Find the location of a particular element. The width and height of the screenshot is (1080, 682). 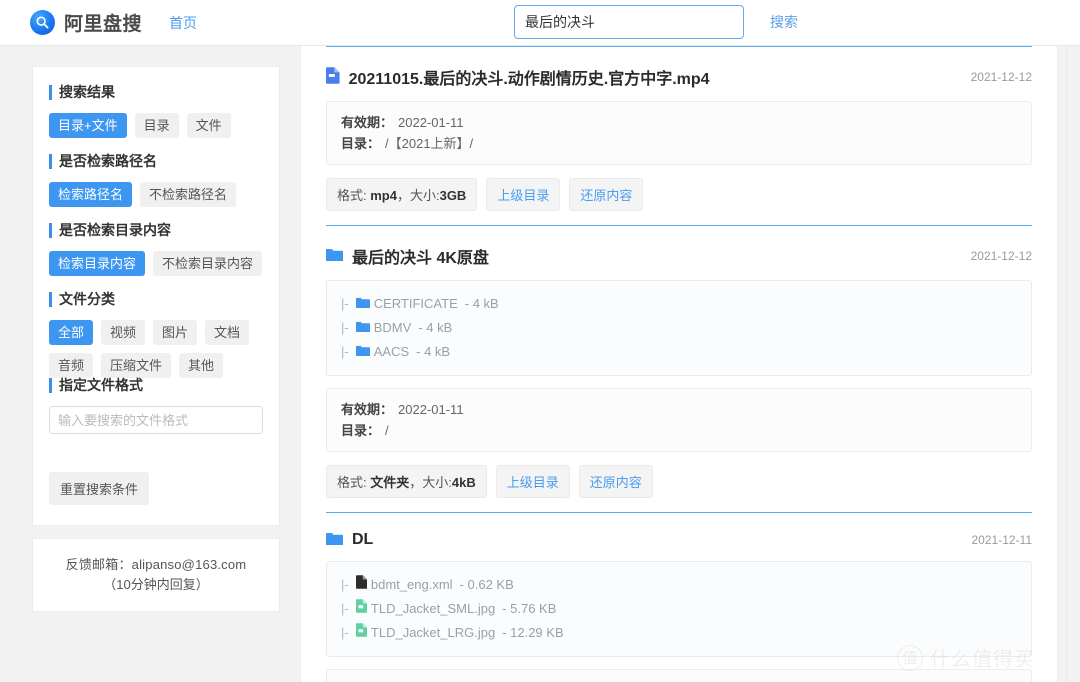

result-header: 最后的决斗 4K原盘 2021-12-12 is located at coordinates (679, 256).